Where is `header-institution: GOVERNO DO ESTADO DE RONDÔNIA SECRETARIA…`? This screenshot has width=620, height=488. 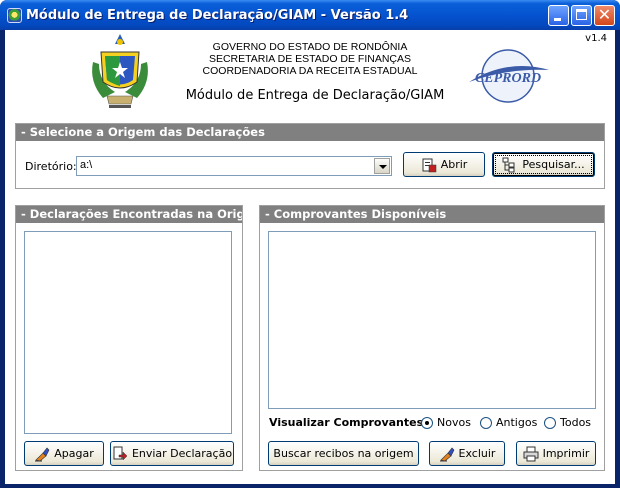 header-institution: GOVERNO DO ESTADO DE RONDÔNIA SECRETARIA… is located at coordinates (310, 59).